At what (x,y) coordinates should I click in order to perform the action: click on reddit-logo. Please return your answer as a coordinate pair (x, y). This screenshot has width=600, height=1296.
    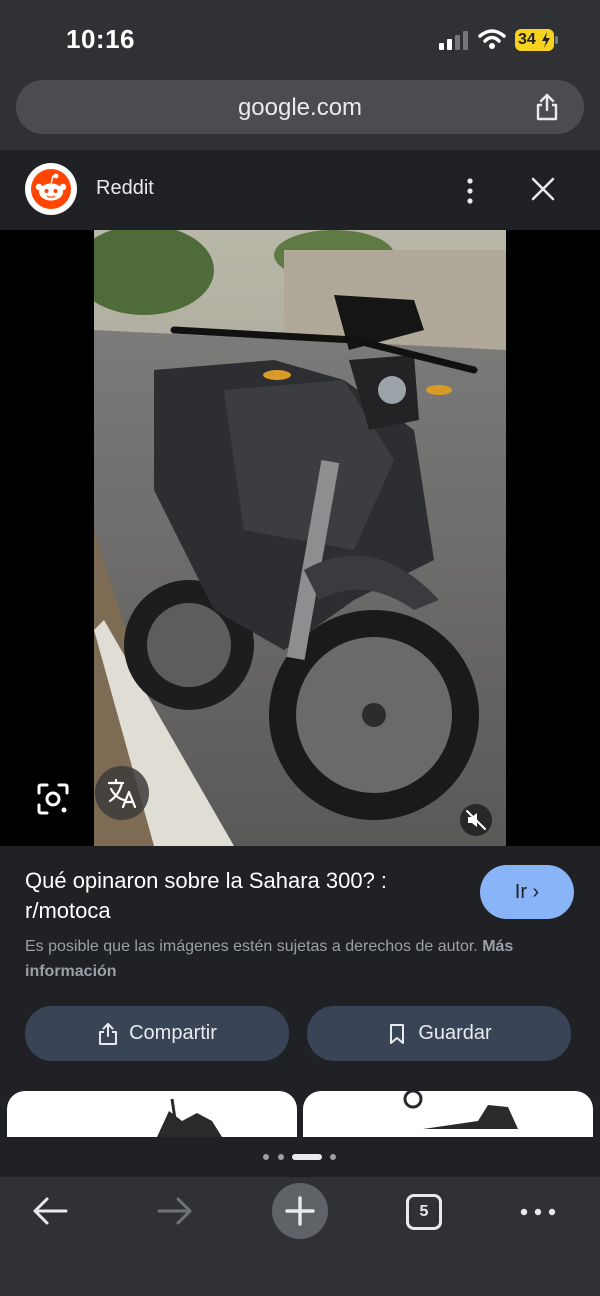
    Looking at the image, I should click on (51, 189).